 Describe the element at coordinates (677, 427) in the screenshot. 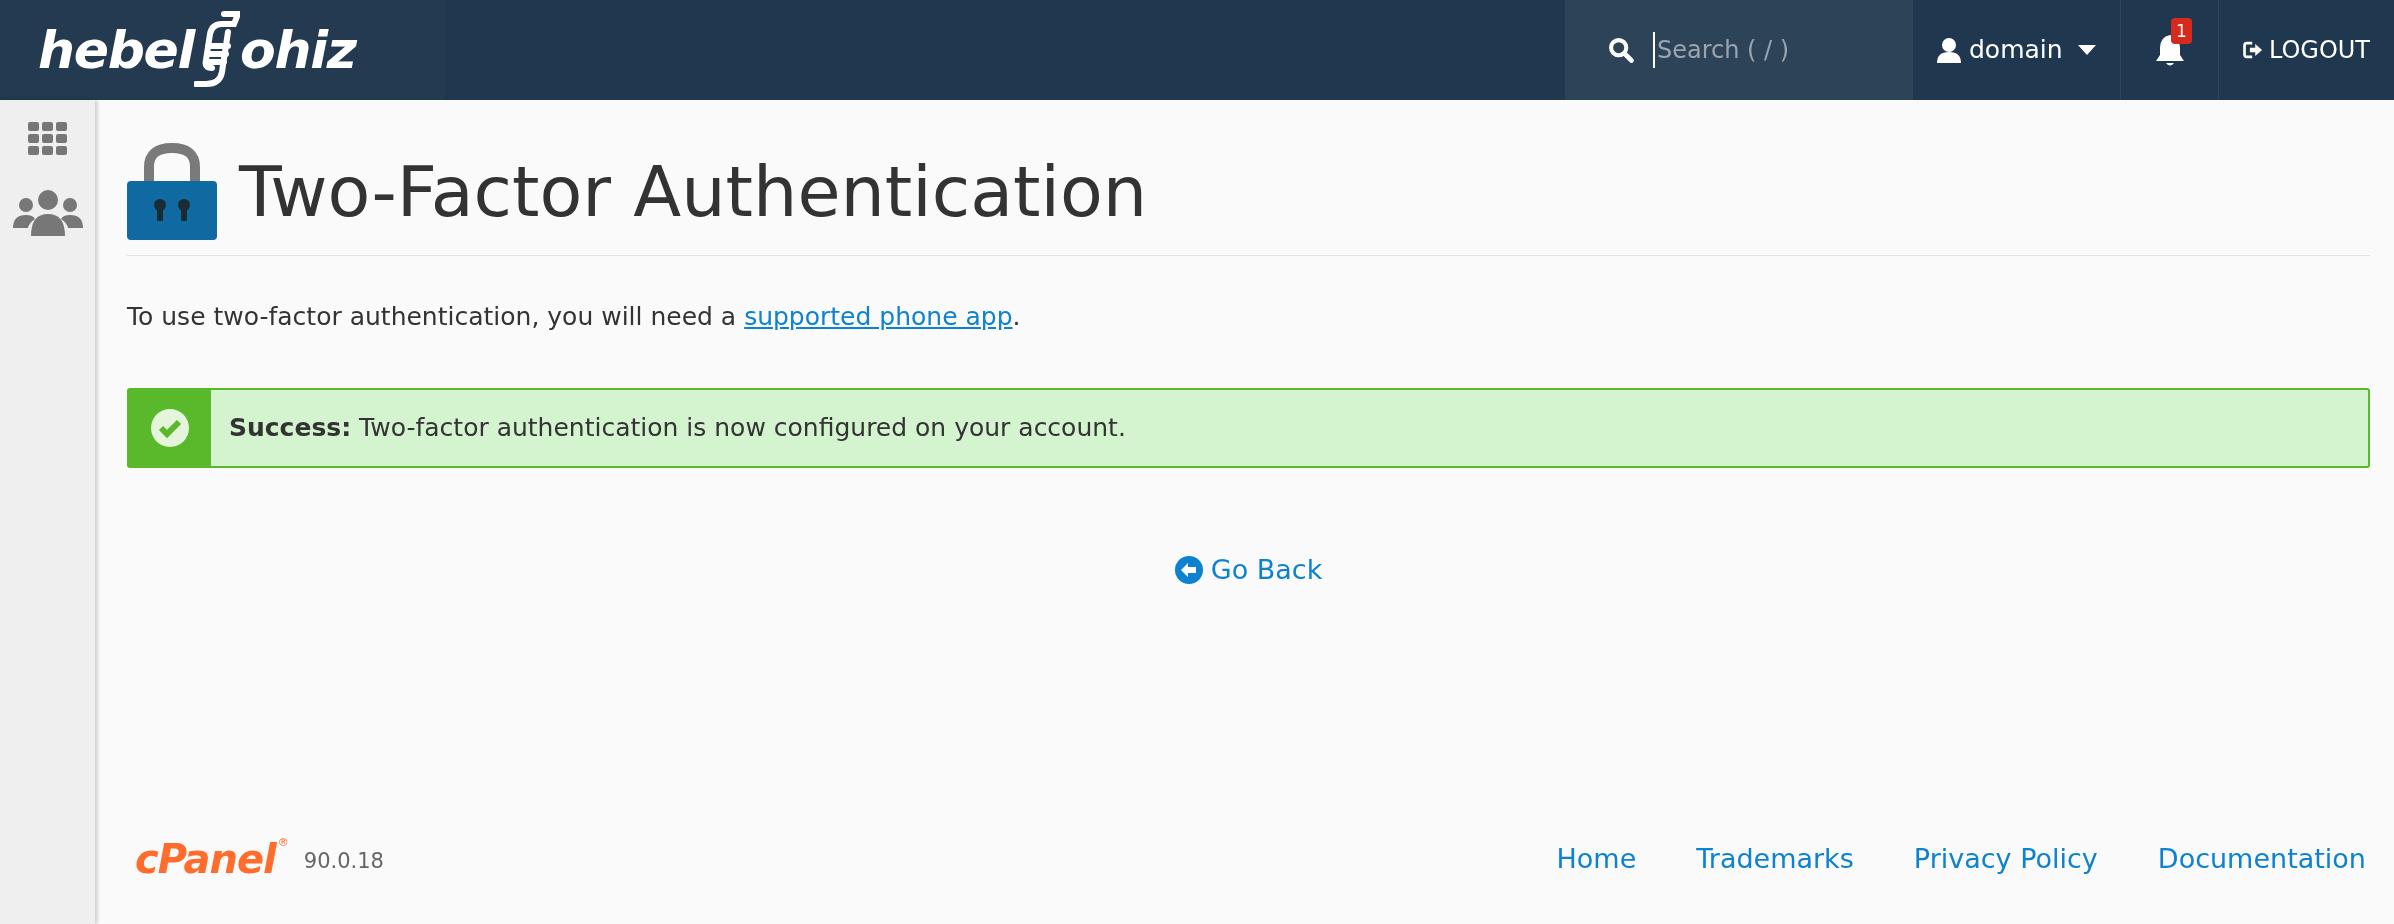

I see `alert-message: Success: Two-factor authentication is now configured on your account.` at that location.